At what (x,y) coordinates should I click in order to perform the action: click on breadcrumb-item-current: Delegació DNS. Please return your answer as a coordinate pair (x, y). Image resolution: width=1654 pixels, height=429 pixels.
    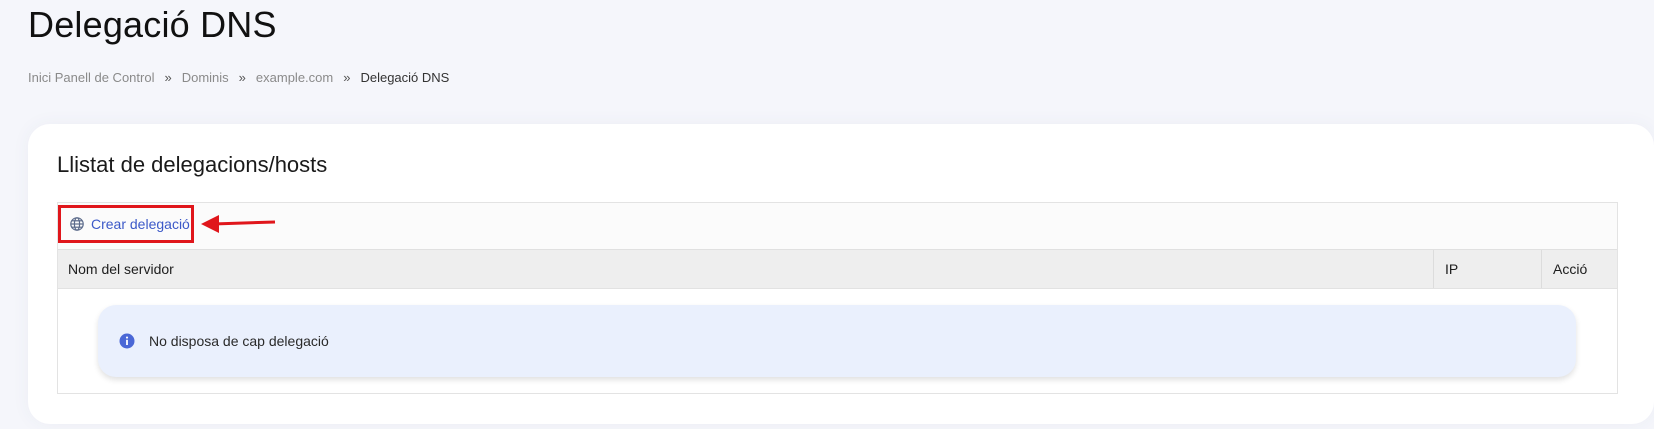
    Looking at the image, I should click on (405, 77).